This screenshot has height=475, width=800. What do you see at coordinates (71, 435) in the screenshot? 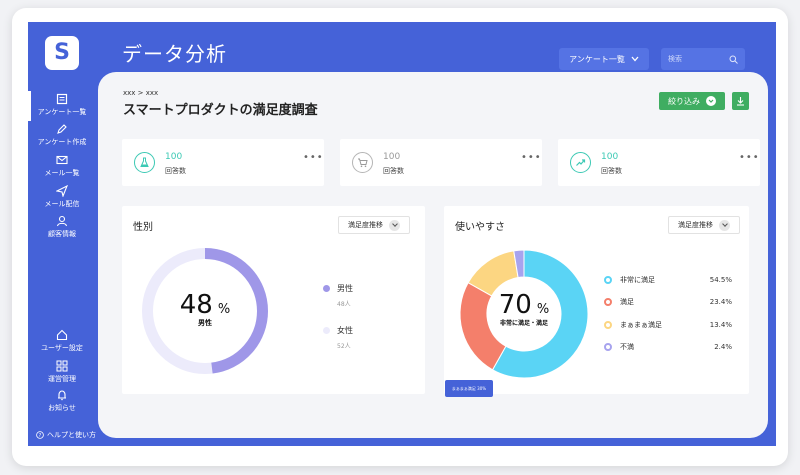
I see `help-label: ヘルプと使い方` at bounding box center [71, 435].